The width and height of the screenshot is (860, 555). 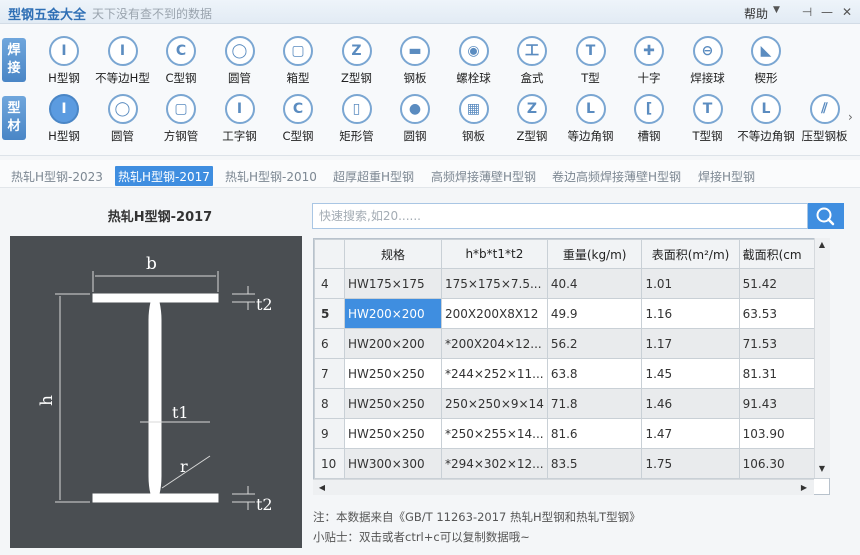 What do you see at coordinates (776, 10) in the screenshot?
I see `chevron-down-icon: ▼` at bounding box center [776, 10].